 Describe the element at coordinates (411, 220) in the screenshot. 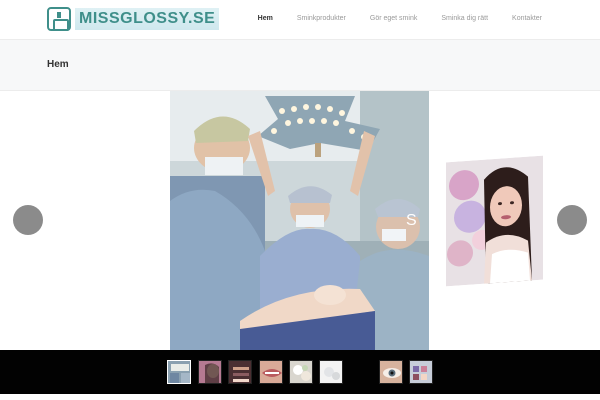

I see `svg-text: S` at that location.